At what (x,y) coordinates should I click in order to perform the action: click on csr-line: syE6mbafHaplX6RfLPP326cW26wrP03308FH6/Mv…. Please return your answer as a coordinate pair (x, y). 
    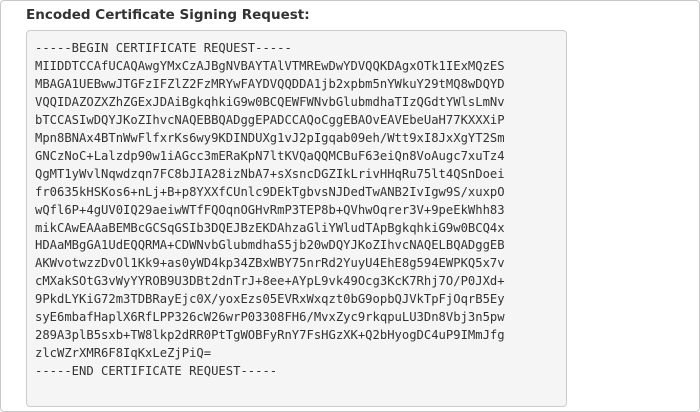
    Looking at the image, I should click on (270, 317).